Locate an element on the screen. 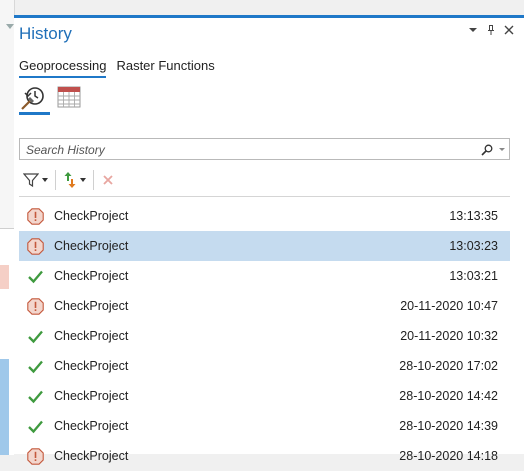 The width and height of the screenshot is (524, 471). sort-button is located at coordinates (74, 180).